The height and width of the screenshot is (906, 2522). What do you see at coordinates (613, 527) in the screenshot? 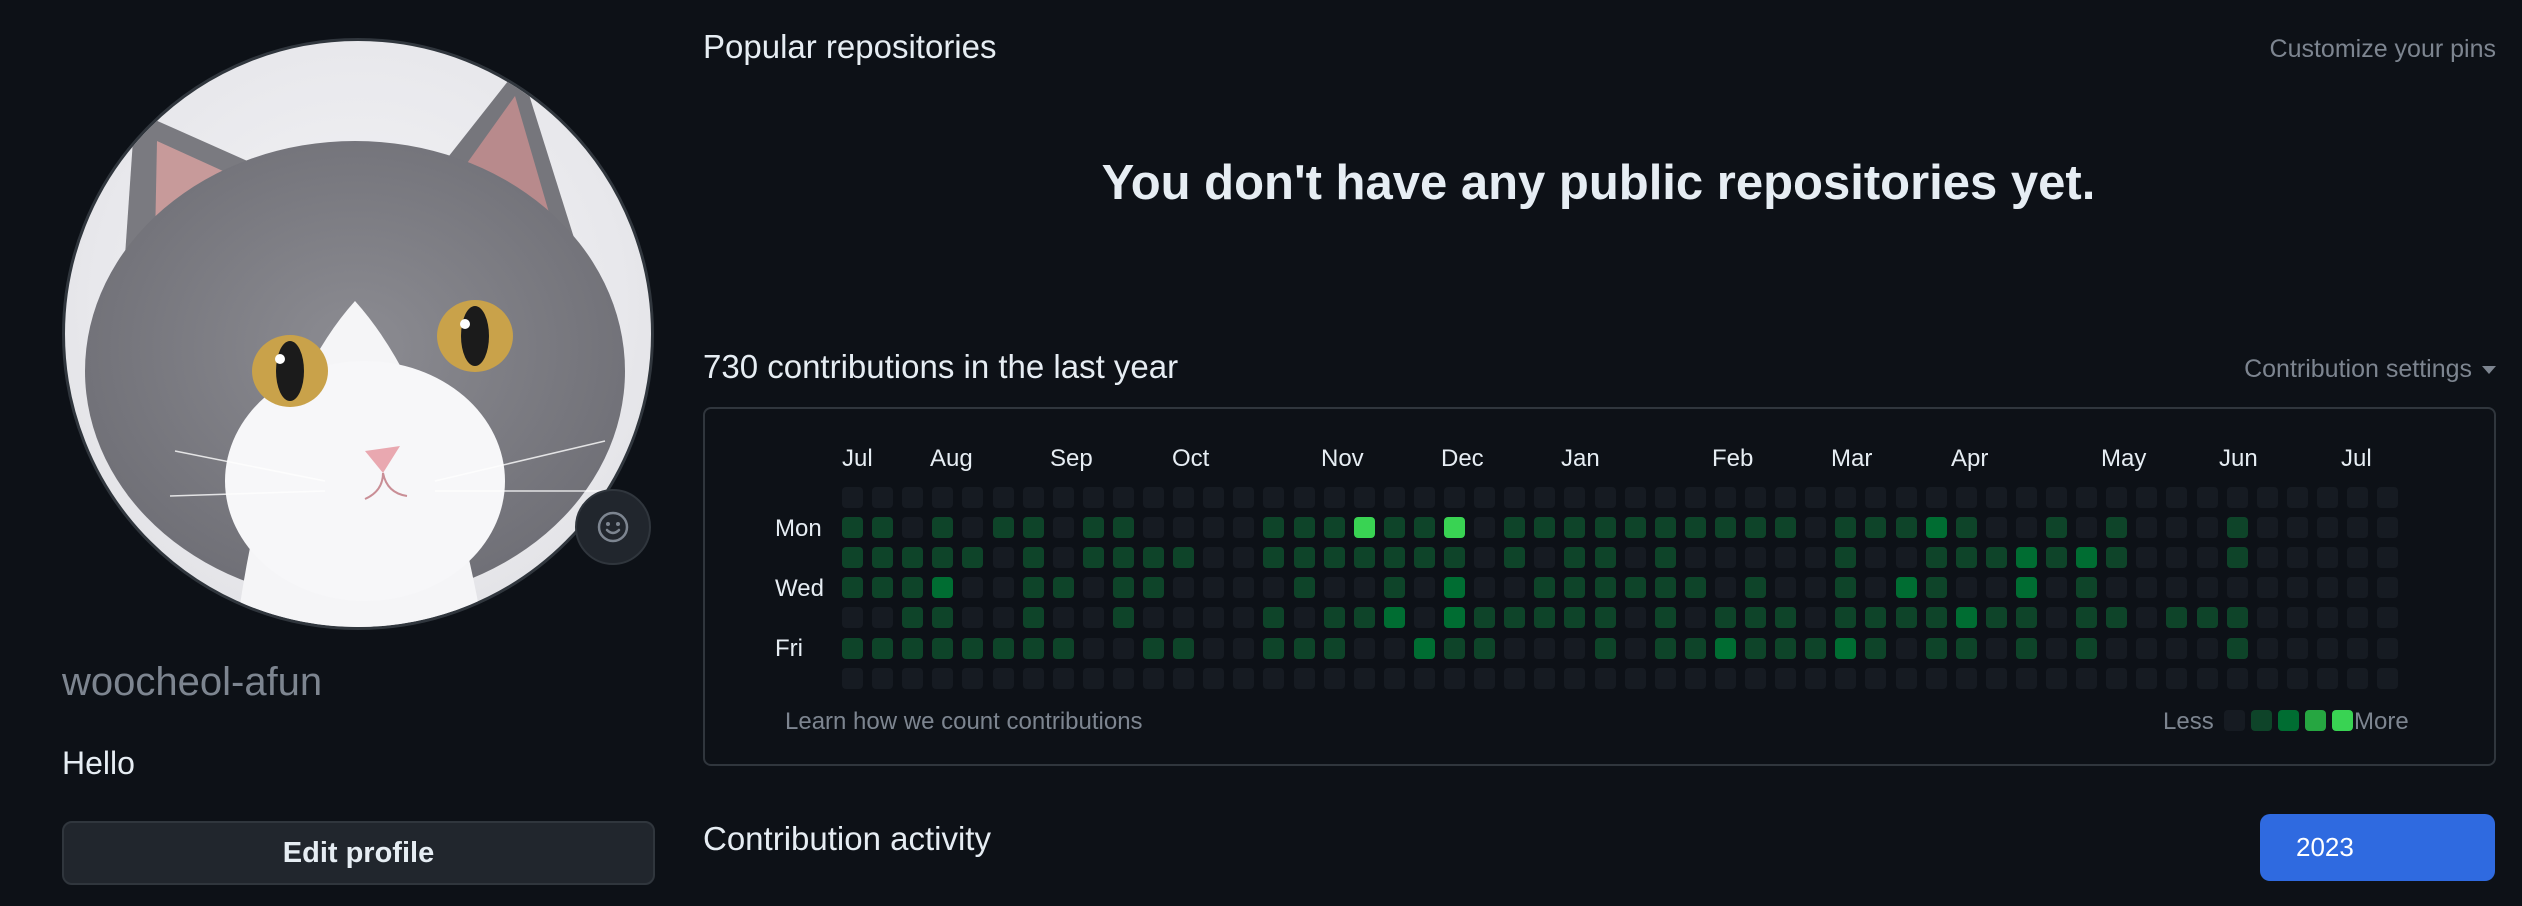
I see `set-status-button` at bounding box center [613, 527].